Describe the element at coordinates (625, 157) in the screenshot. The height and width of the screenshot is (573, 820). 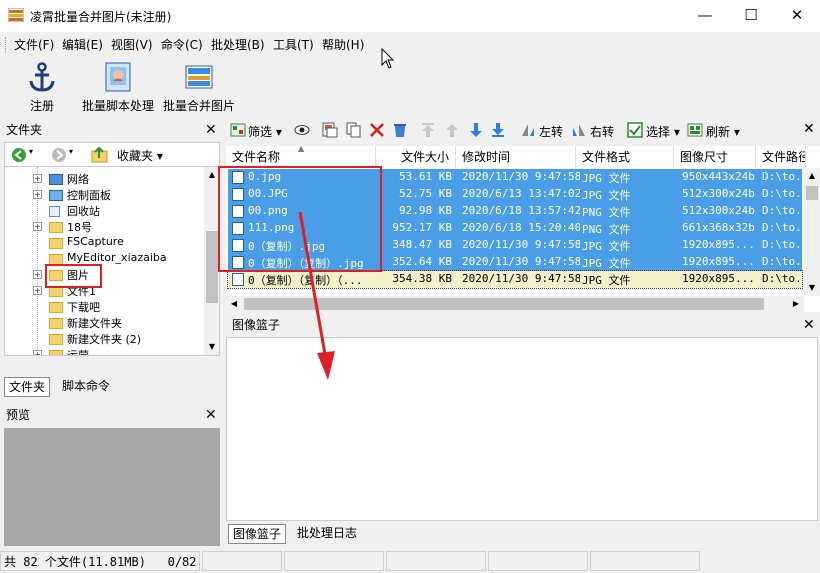
I see `column-header-format: 文件格式` at that location.